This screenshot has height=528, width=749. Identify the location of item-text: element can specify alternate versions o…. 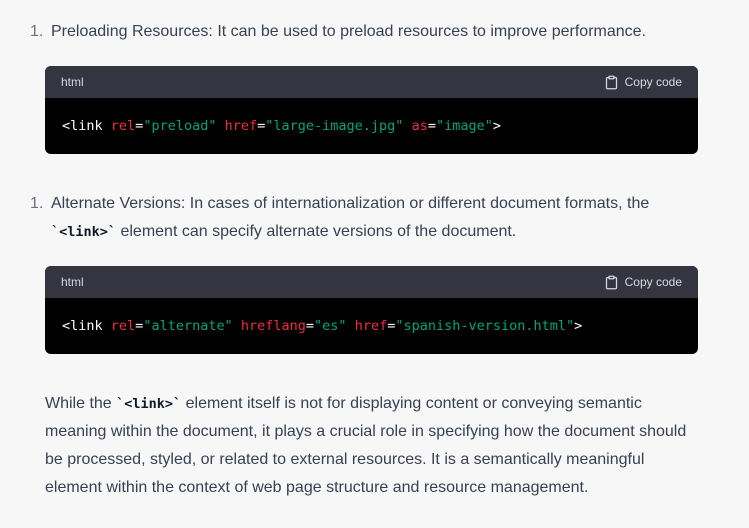
(316, 231).